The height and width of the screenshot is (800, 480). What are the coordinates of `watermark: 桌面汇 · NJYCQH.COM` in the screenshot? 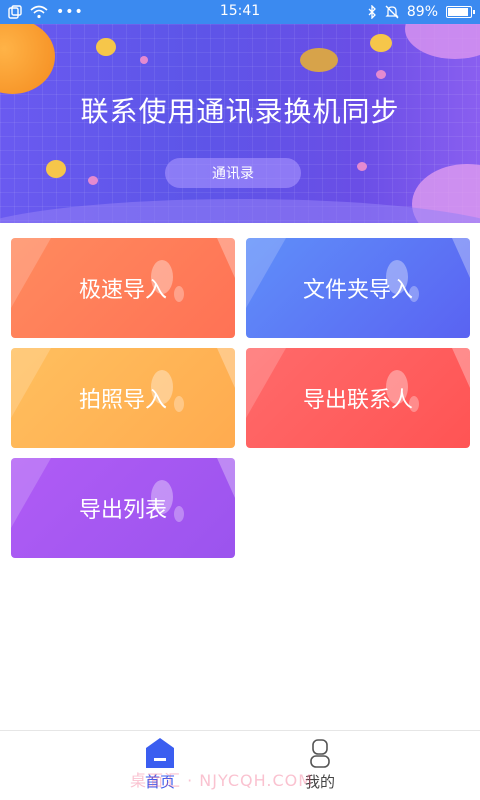 It's located at (222, 780).